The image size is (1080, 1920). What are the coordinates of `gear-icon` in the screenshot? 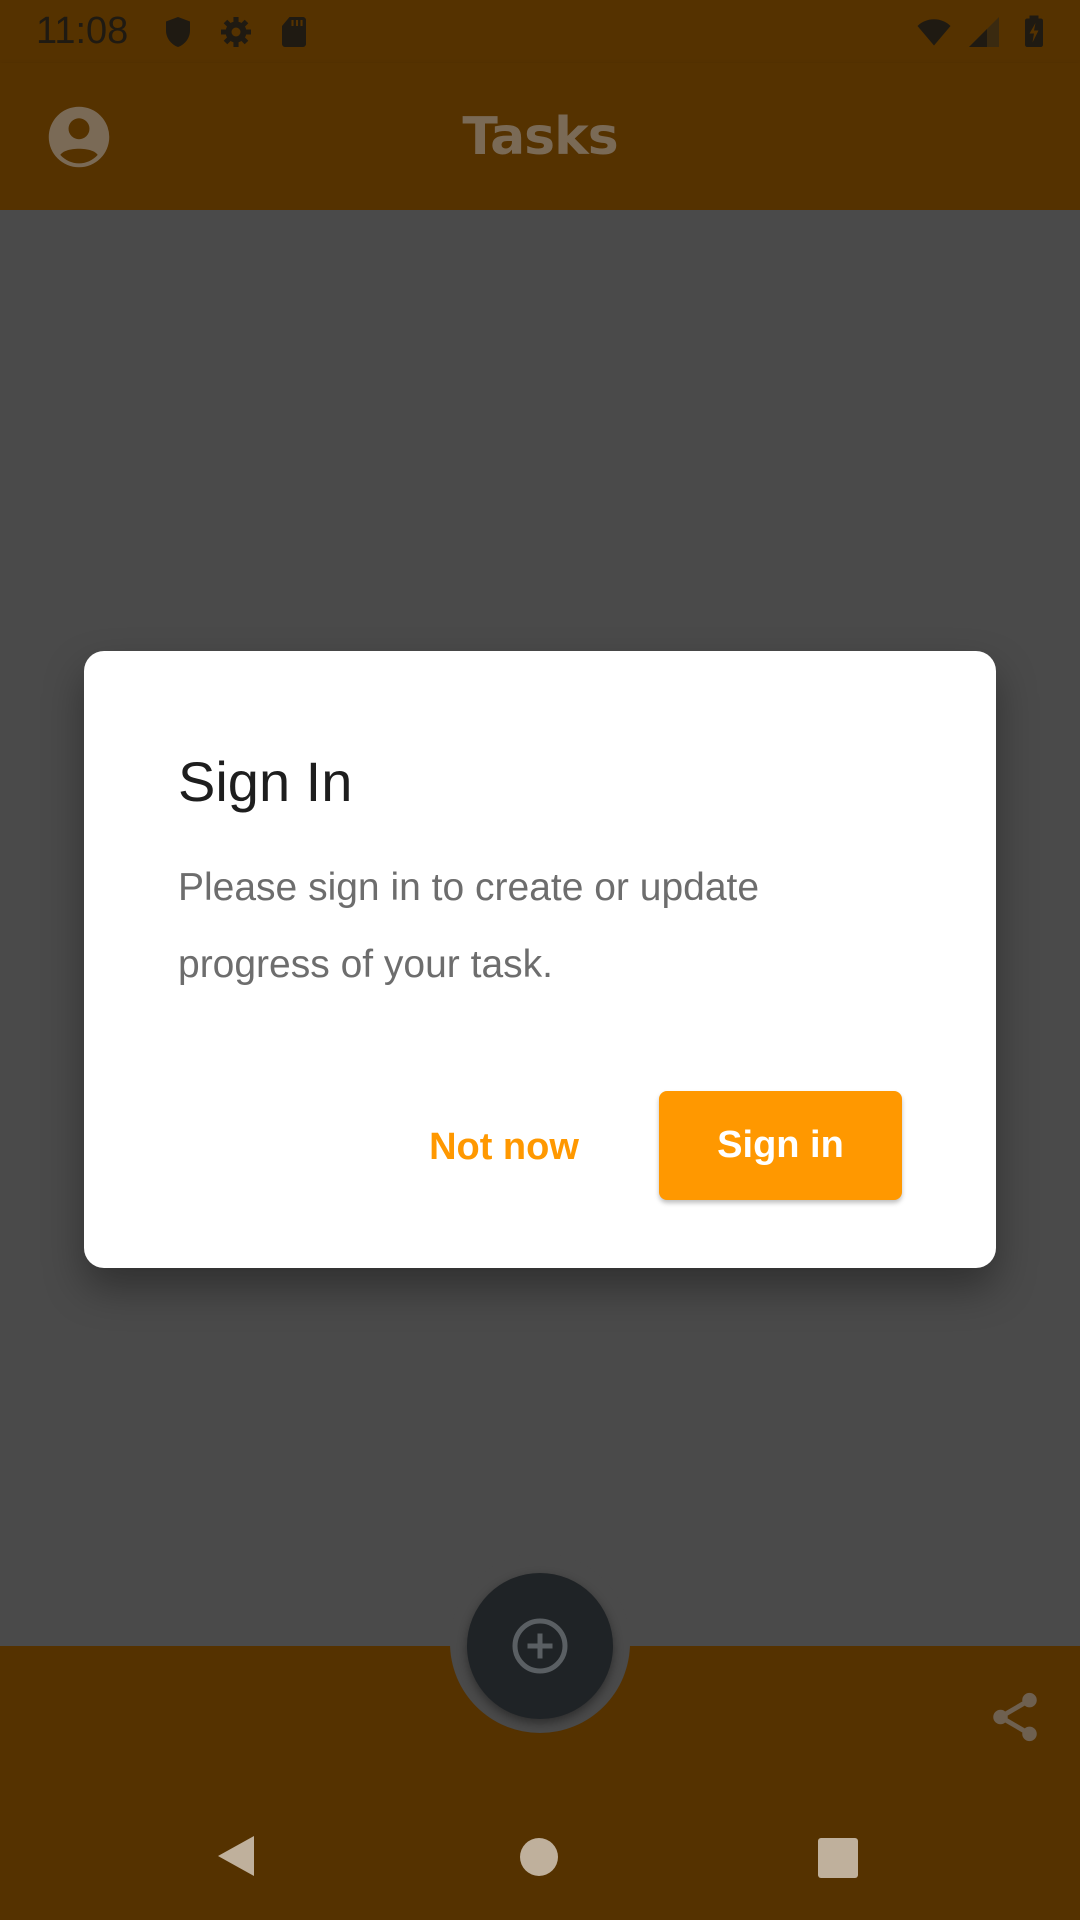 It's located at (236, 32).